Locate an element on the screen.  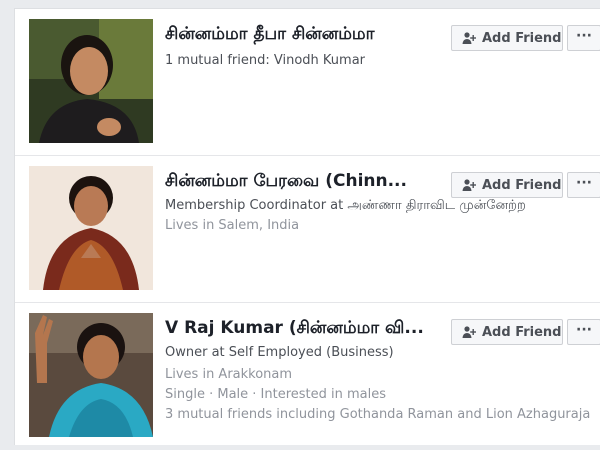
mutual-friends-text: 1 mutual friend: Vinodh Kumar is located at coordinates (265, 60).